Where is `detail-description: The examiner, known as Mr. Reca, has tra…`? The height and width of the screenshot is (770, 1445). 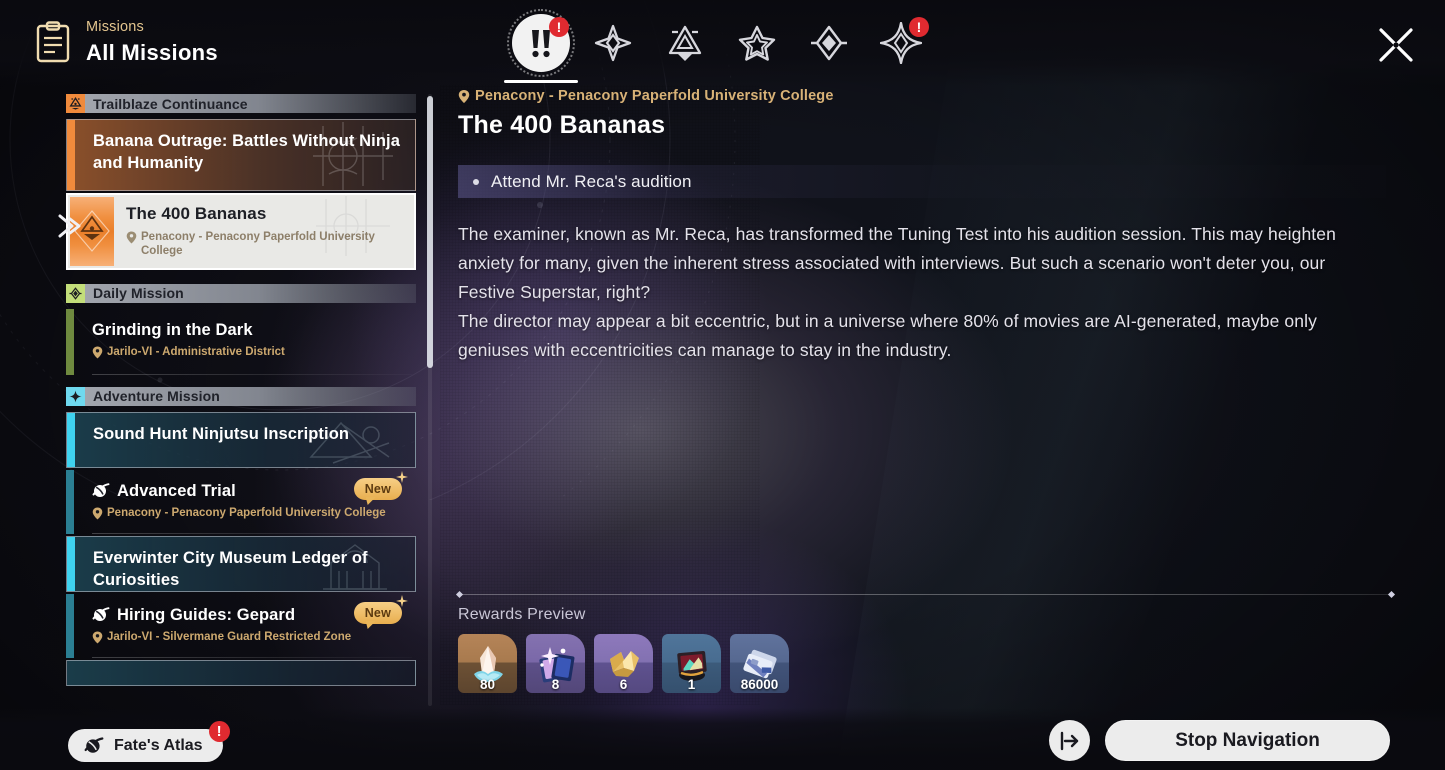
detail-description: The examiner, known as Mr. Reca, has tra… is located at coordinates (910, 292).